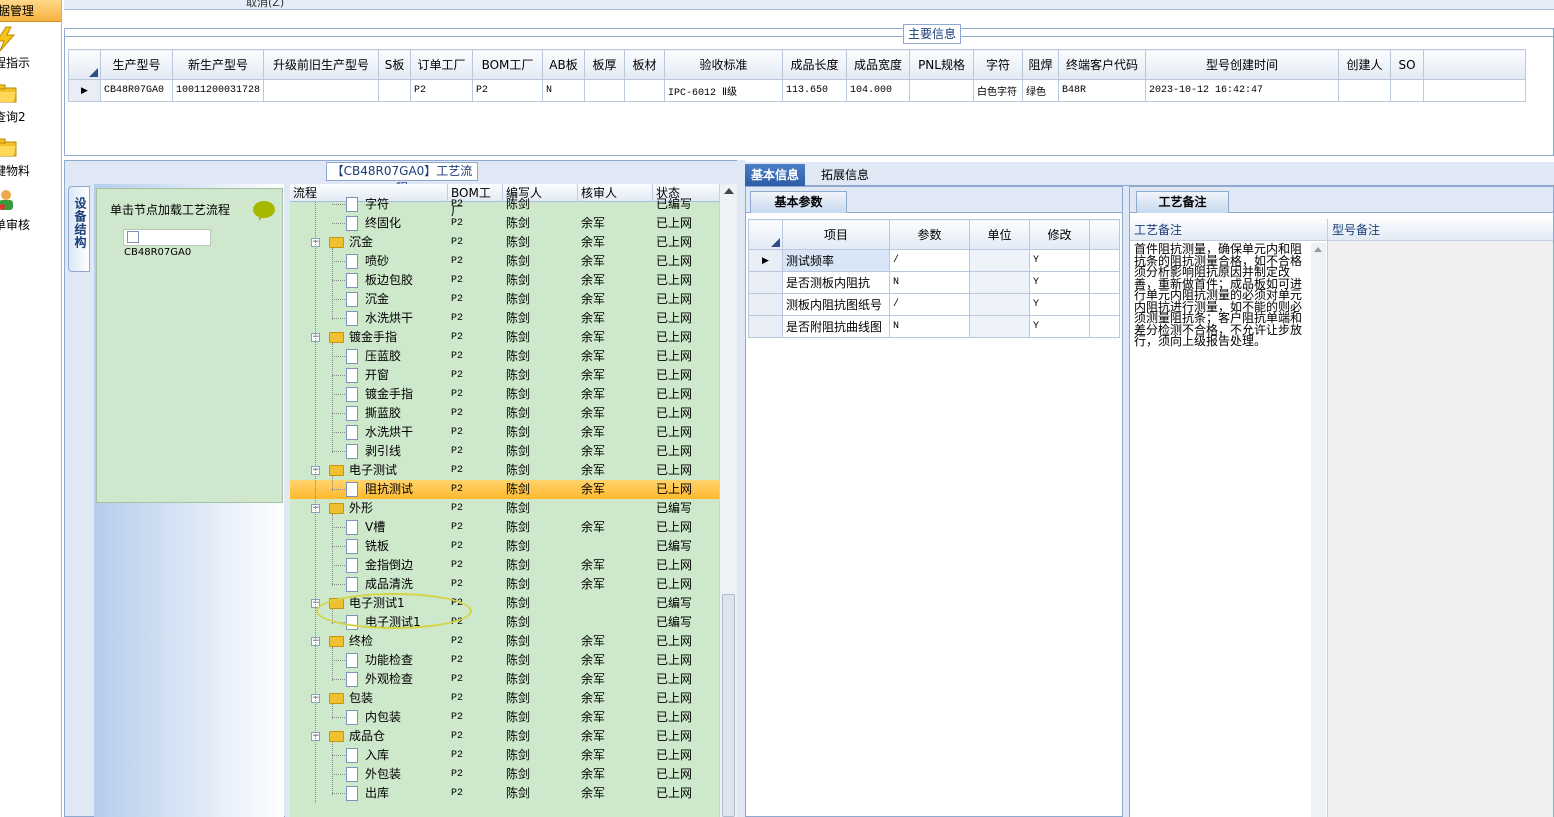  Describe the element at coordinates (741, 488) in the screenshot. I see `splitter` at that location.